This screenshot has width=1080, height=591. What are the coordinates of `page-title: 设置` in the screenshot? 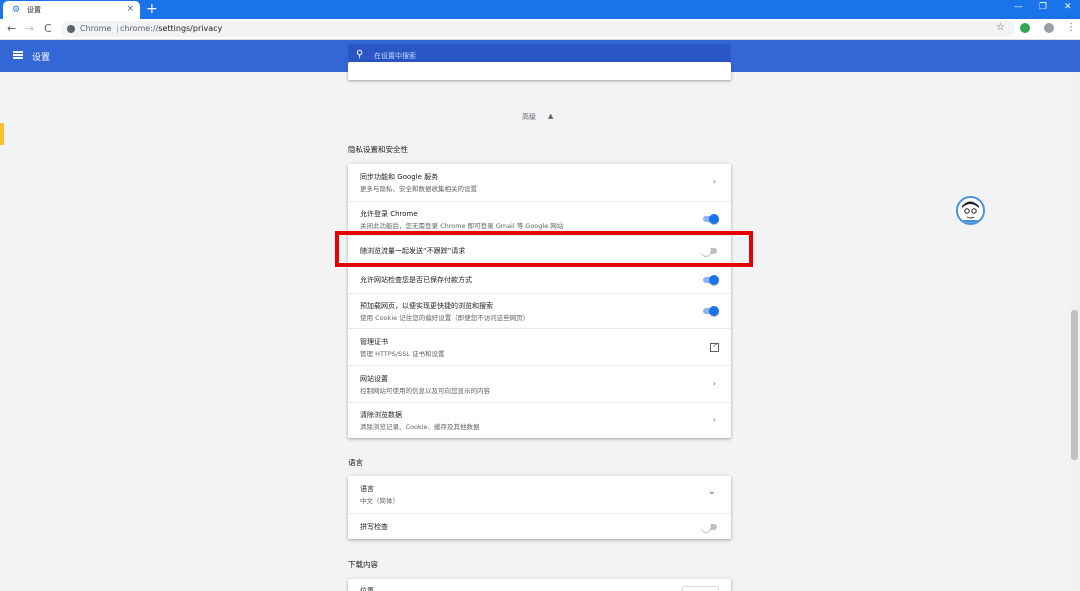 It's located at (41, 58).